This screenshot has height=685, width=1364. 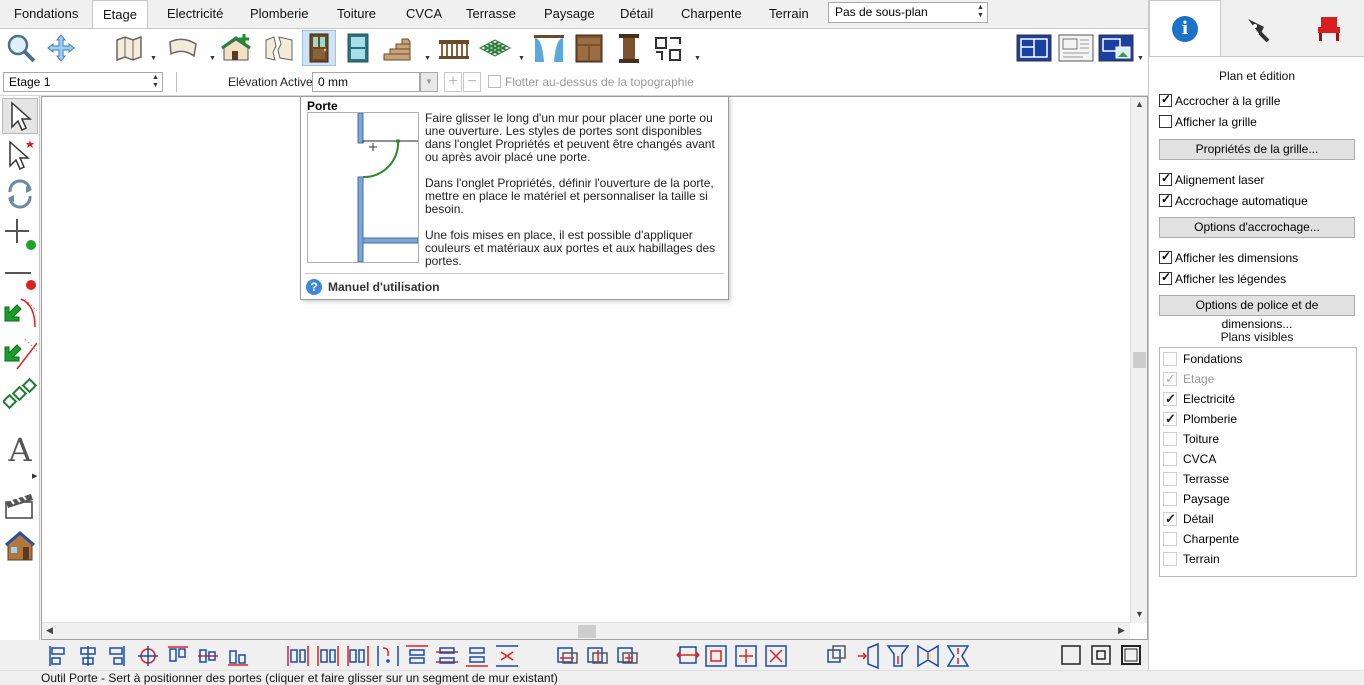 I want to click on 3d-view-button, so click(x=20, y=546).